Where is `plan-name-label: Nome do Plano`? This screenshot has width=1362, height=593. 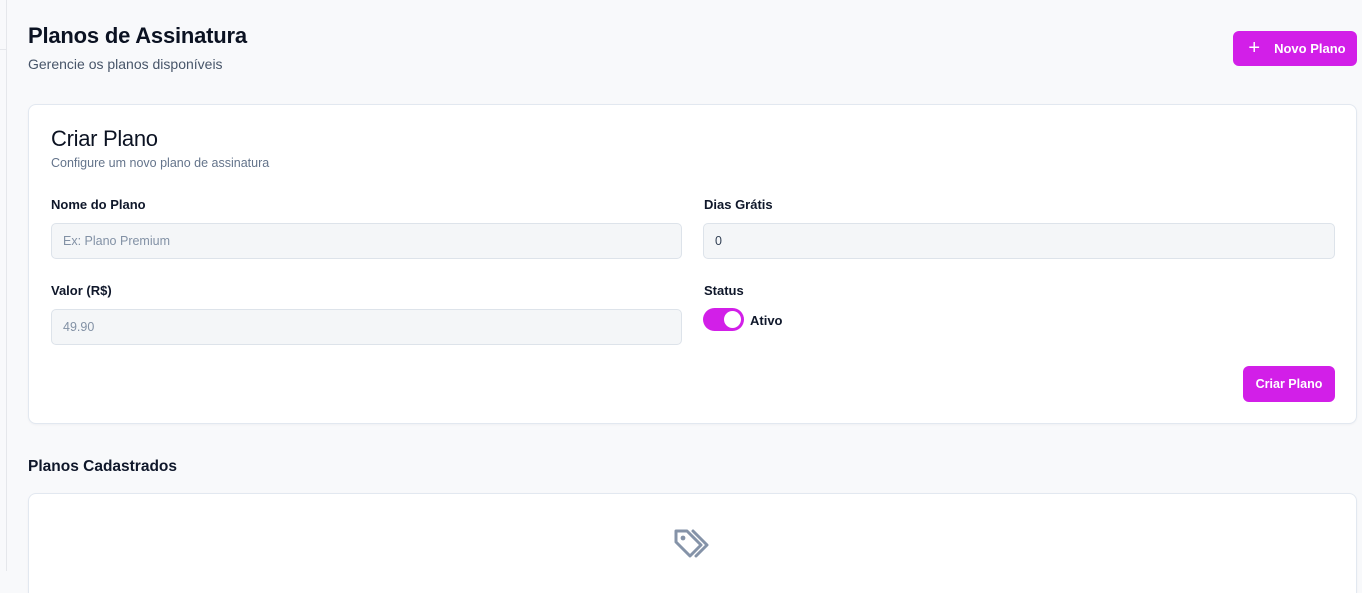
plan-name-label: Nome do Plano is located at coordinates (98, 204).